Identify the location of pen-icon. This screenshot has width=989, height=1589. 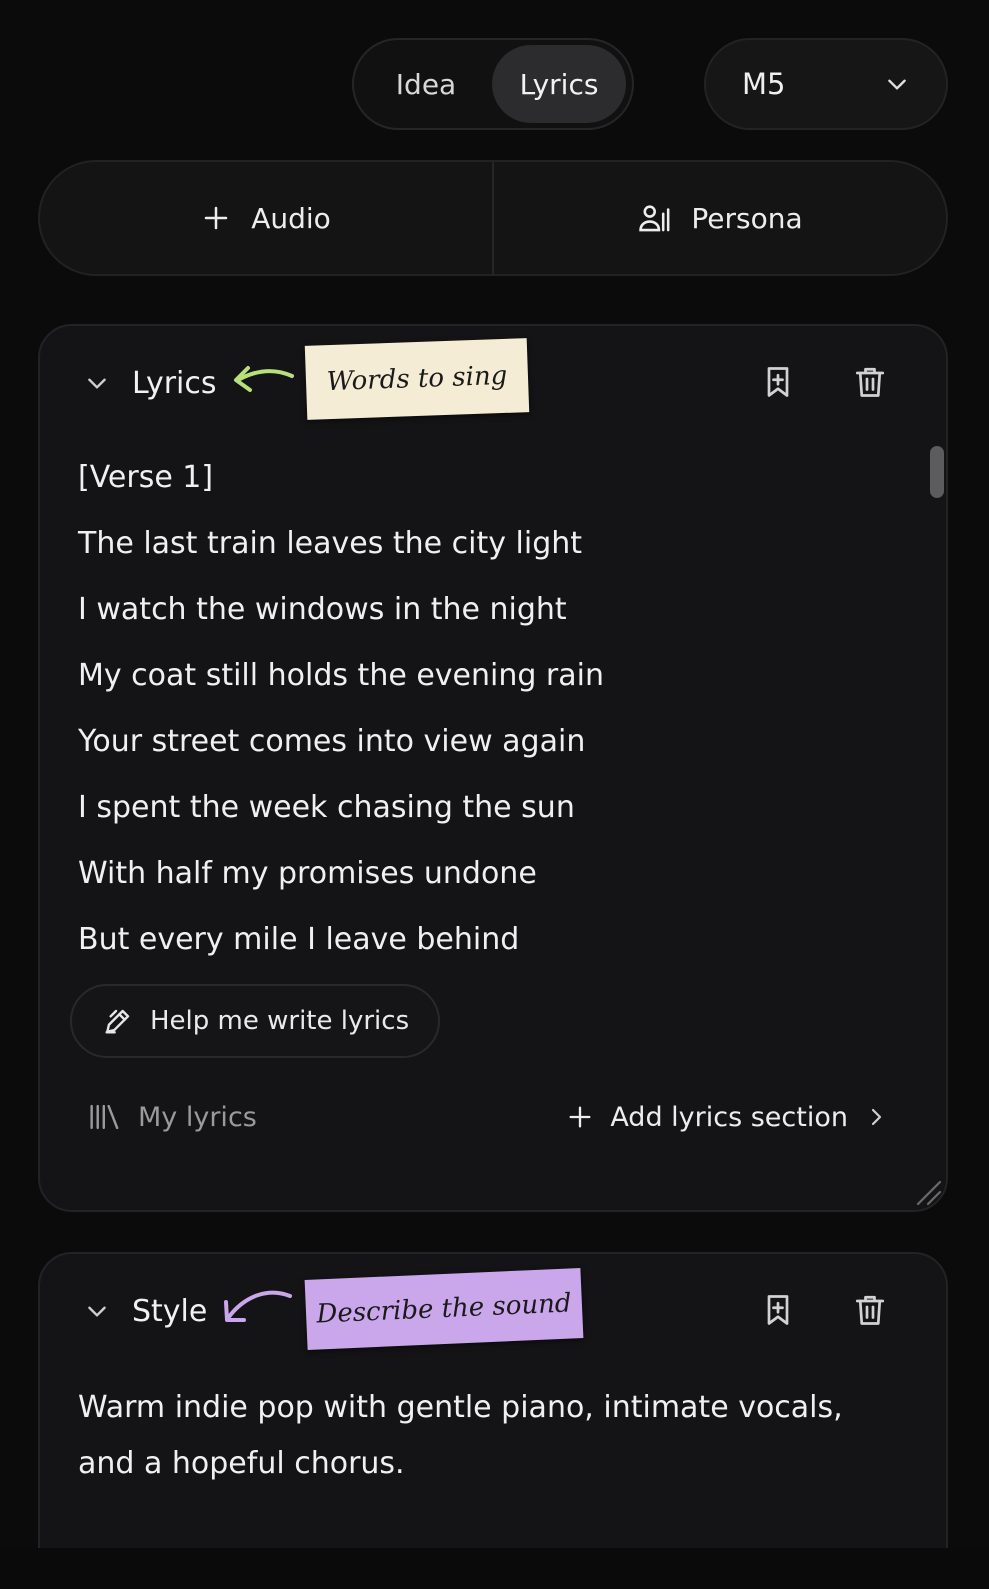
(117, 1021).